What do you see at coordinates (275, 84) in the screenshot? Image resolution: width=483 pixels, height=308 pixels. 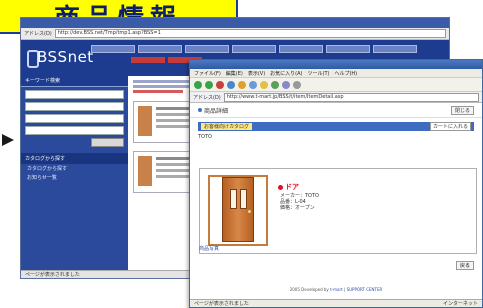 I see `history-icon` at bounding box center [275, 84].